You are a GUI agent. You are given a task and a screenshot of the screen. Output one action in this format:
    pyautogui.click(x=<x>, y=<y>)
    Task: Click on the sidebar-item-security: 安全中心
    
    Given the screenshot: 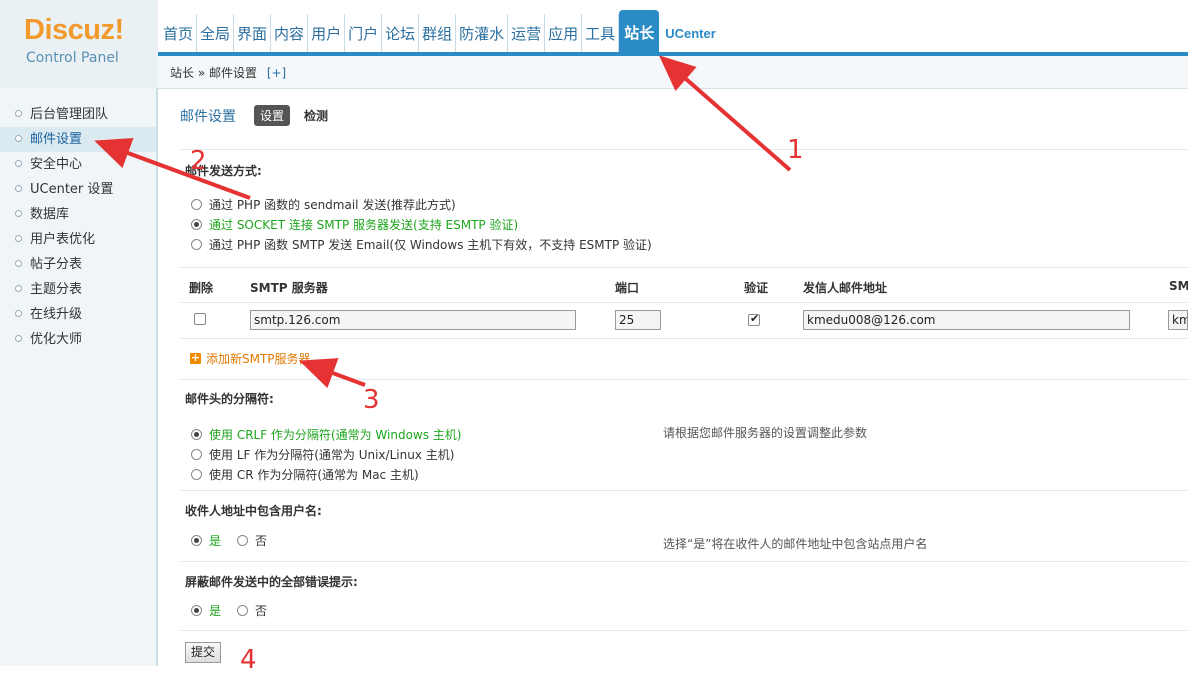 What is the action you would take?
    pyautogui.click(x=78, y=164)
    